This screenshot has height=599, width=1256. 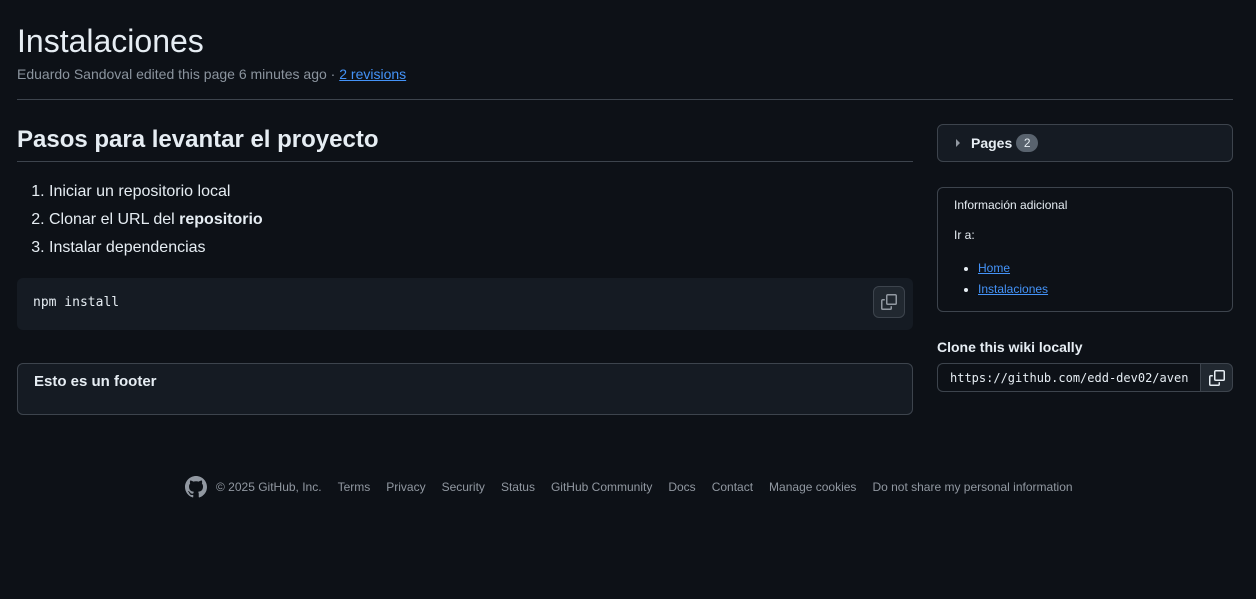 What do you see at coordinates (601, 487) in the screenshot?
I see `footer-link-community: GitHub Community` at bounding box center [601, 487].